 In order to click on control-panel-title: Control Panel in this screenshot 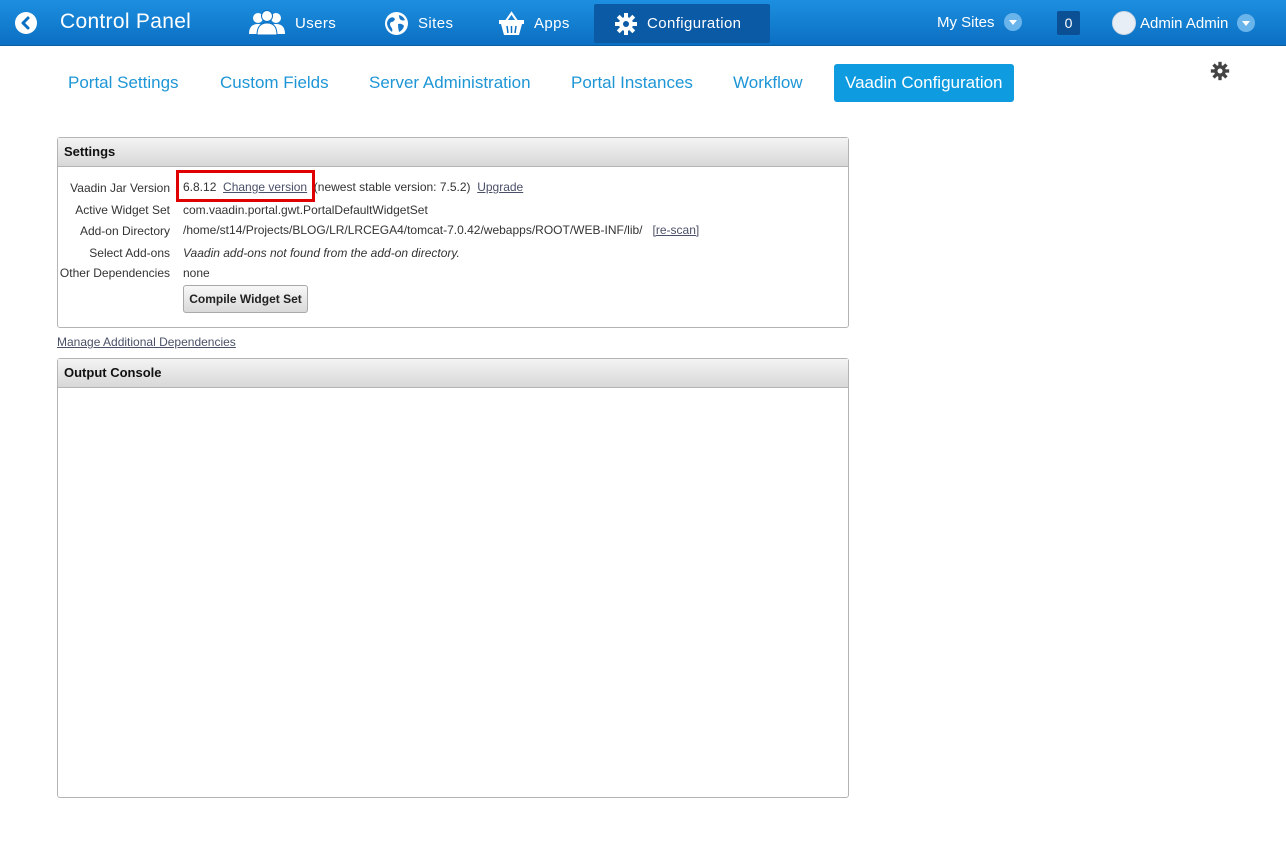, I will do `click(125, 22)`.